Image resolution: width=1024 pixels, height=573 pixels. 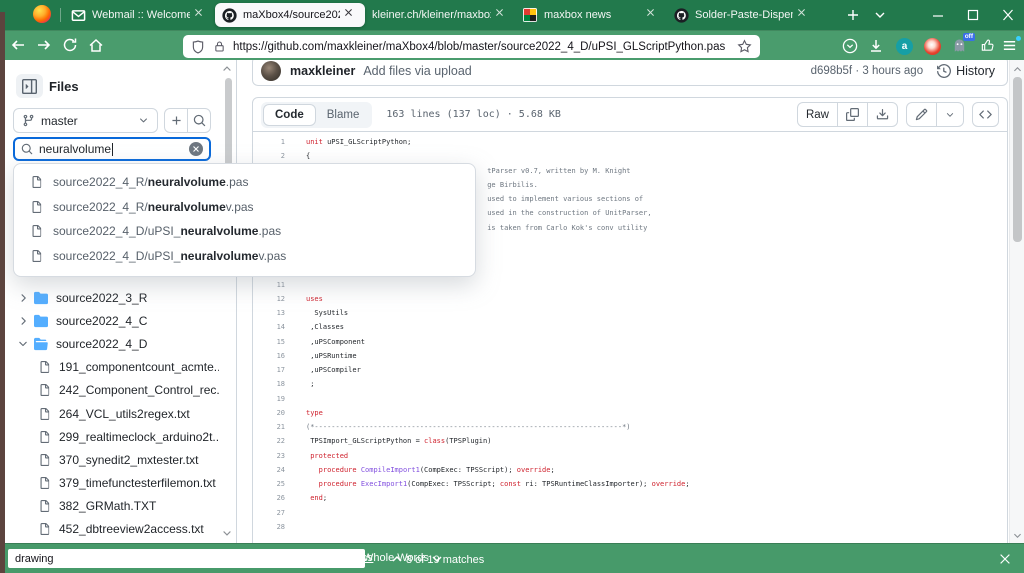 What do you see at coordinates (23, 344) in the screenshot?
I see `chevron-down-icon` at bounding box center [23, 344].